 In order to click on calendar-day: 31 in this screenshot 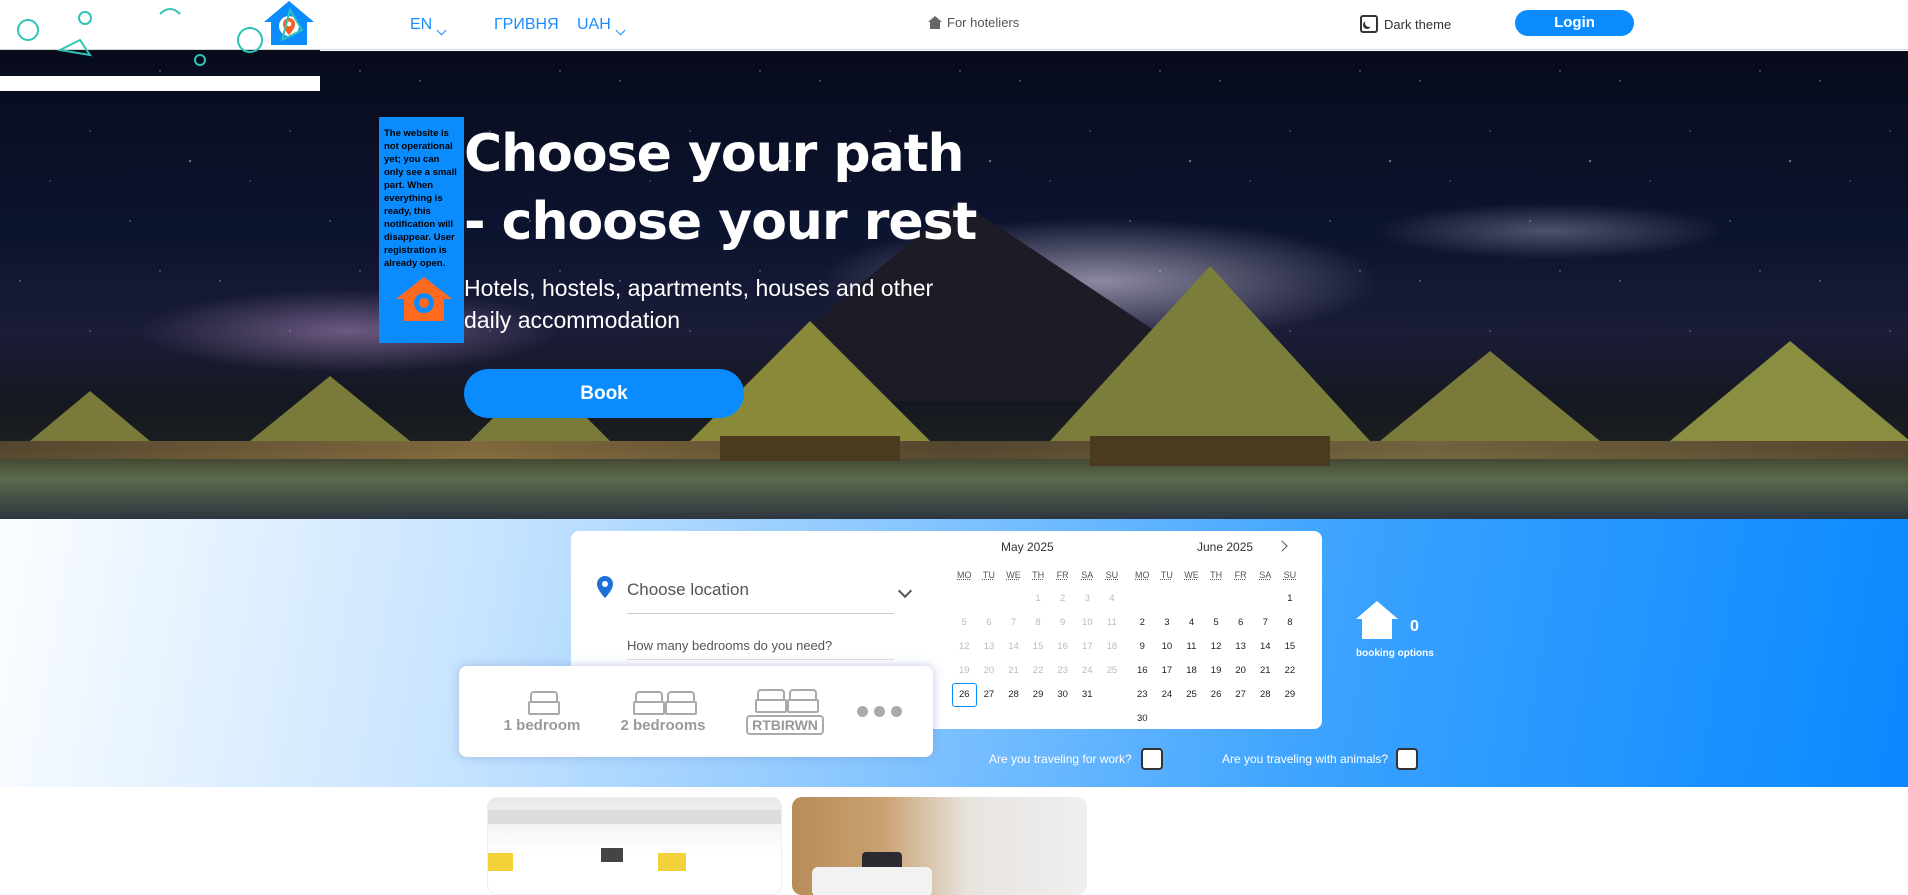, I will do `click(1087, 695)`.